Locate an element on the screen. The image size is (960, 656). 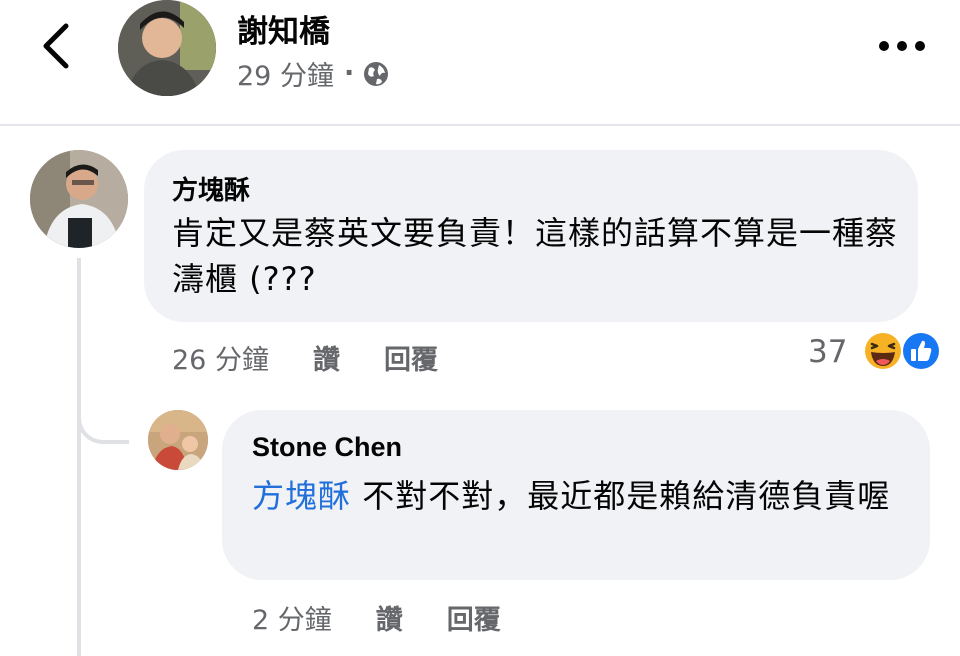
more-horizontal-icon is located at coordinates (902, 46).